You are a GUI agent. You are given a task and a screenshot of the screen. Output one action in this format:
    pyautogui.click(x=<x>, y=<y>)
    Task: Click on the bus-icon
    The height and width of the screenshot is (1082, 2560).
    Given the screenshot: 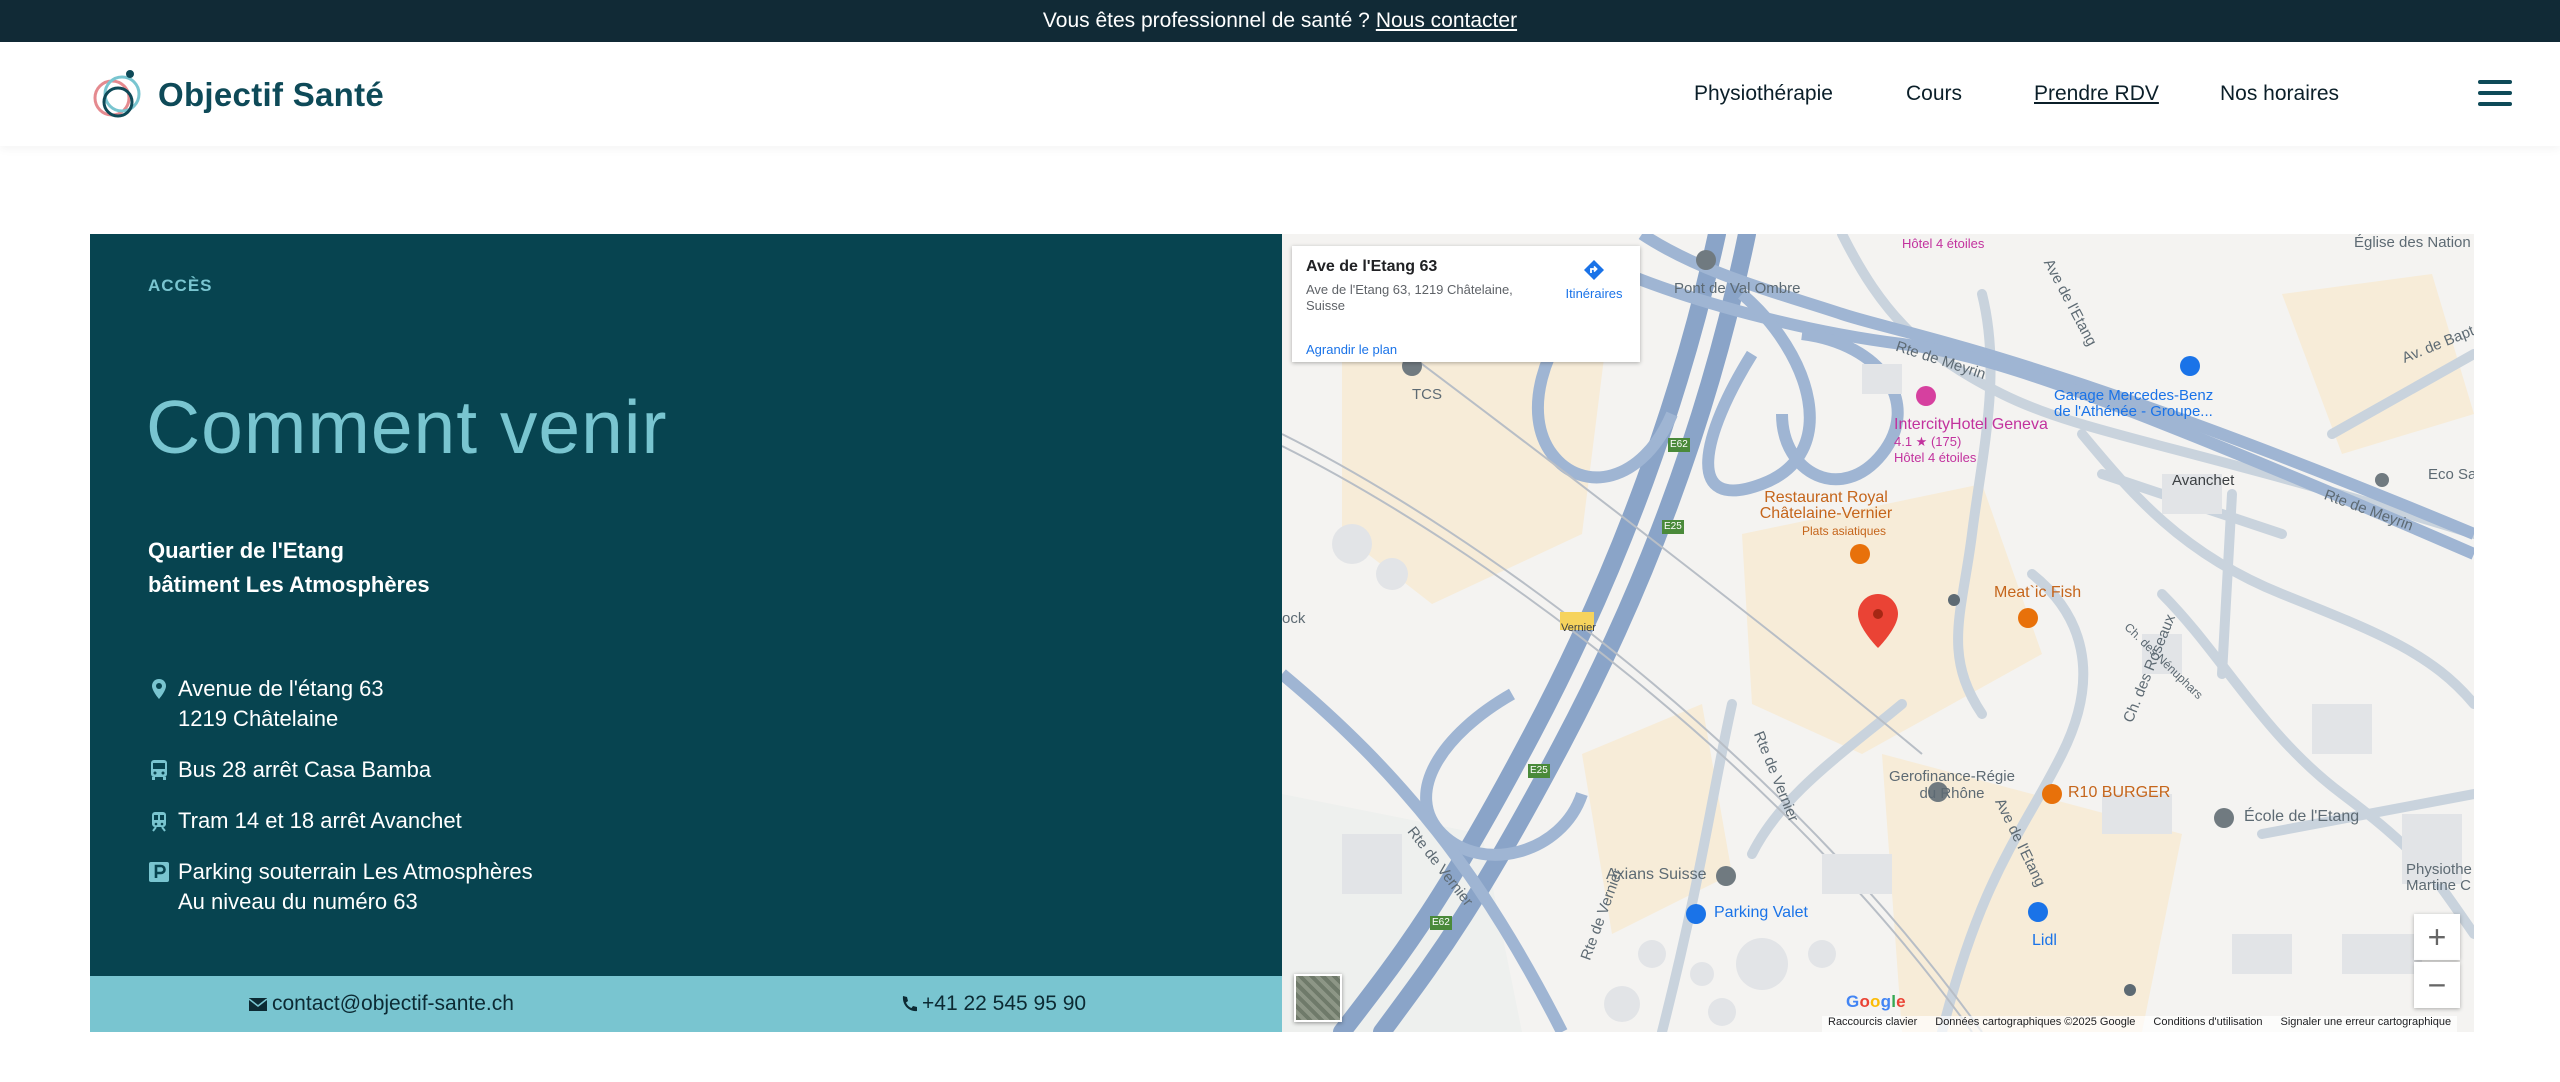 What is the action you would take?
    pyautogui.click(x=159, y=770)
    